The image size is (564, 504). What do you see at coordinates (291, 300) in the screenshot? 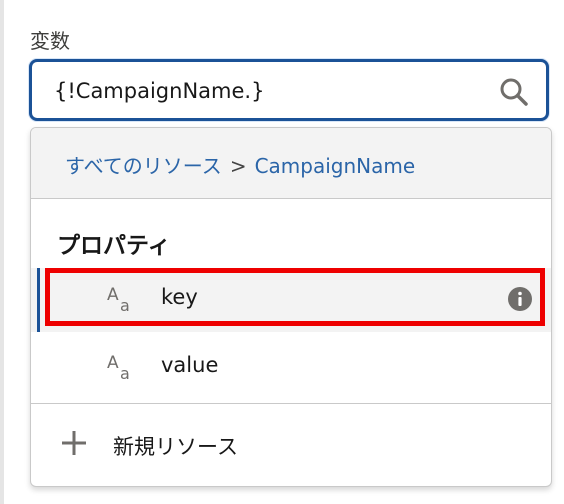
I see `option-key: A a key` at bounding box center [291, 300].